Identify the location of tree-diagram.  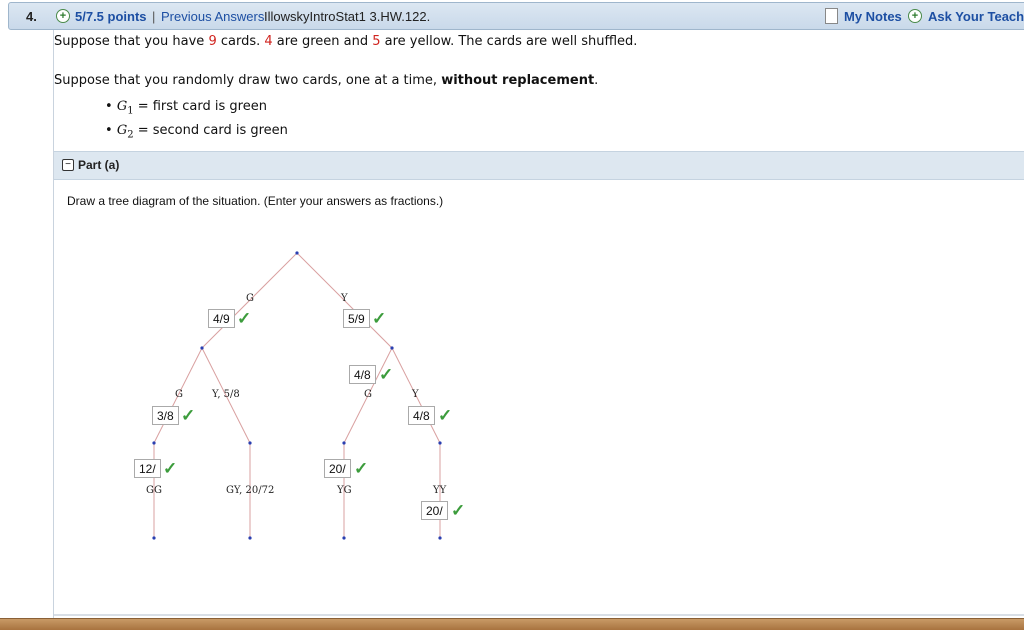
(297, 395).